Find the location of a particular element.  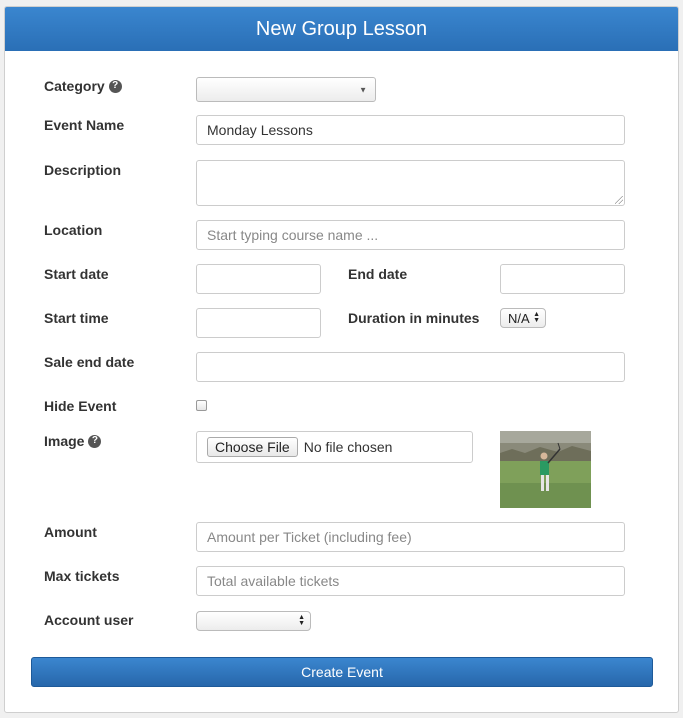

golfer-photo is located at coordinates (545, 469).